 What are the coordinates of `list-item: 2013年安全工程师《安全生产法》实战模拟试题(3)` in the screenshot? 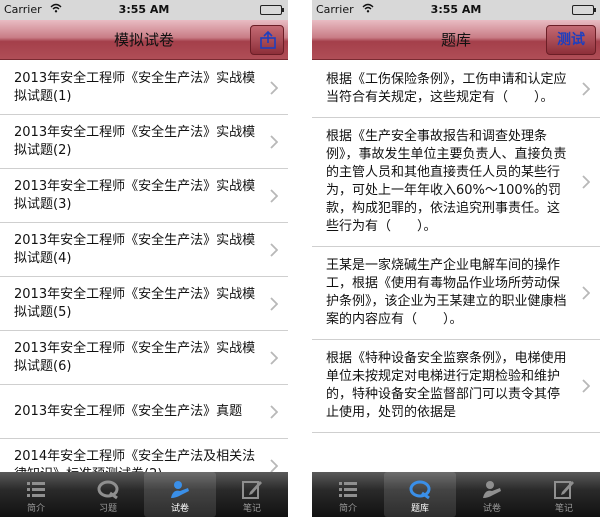 It's located at (144, 196).